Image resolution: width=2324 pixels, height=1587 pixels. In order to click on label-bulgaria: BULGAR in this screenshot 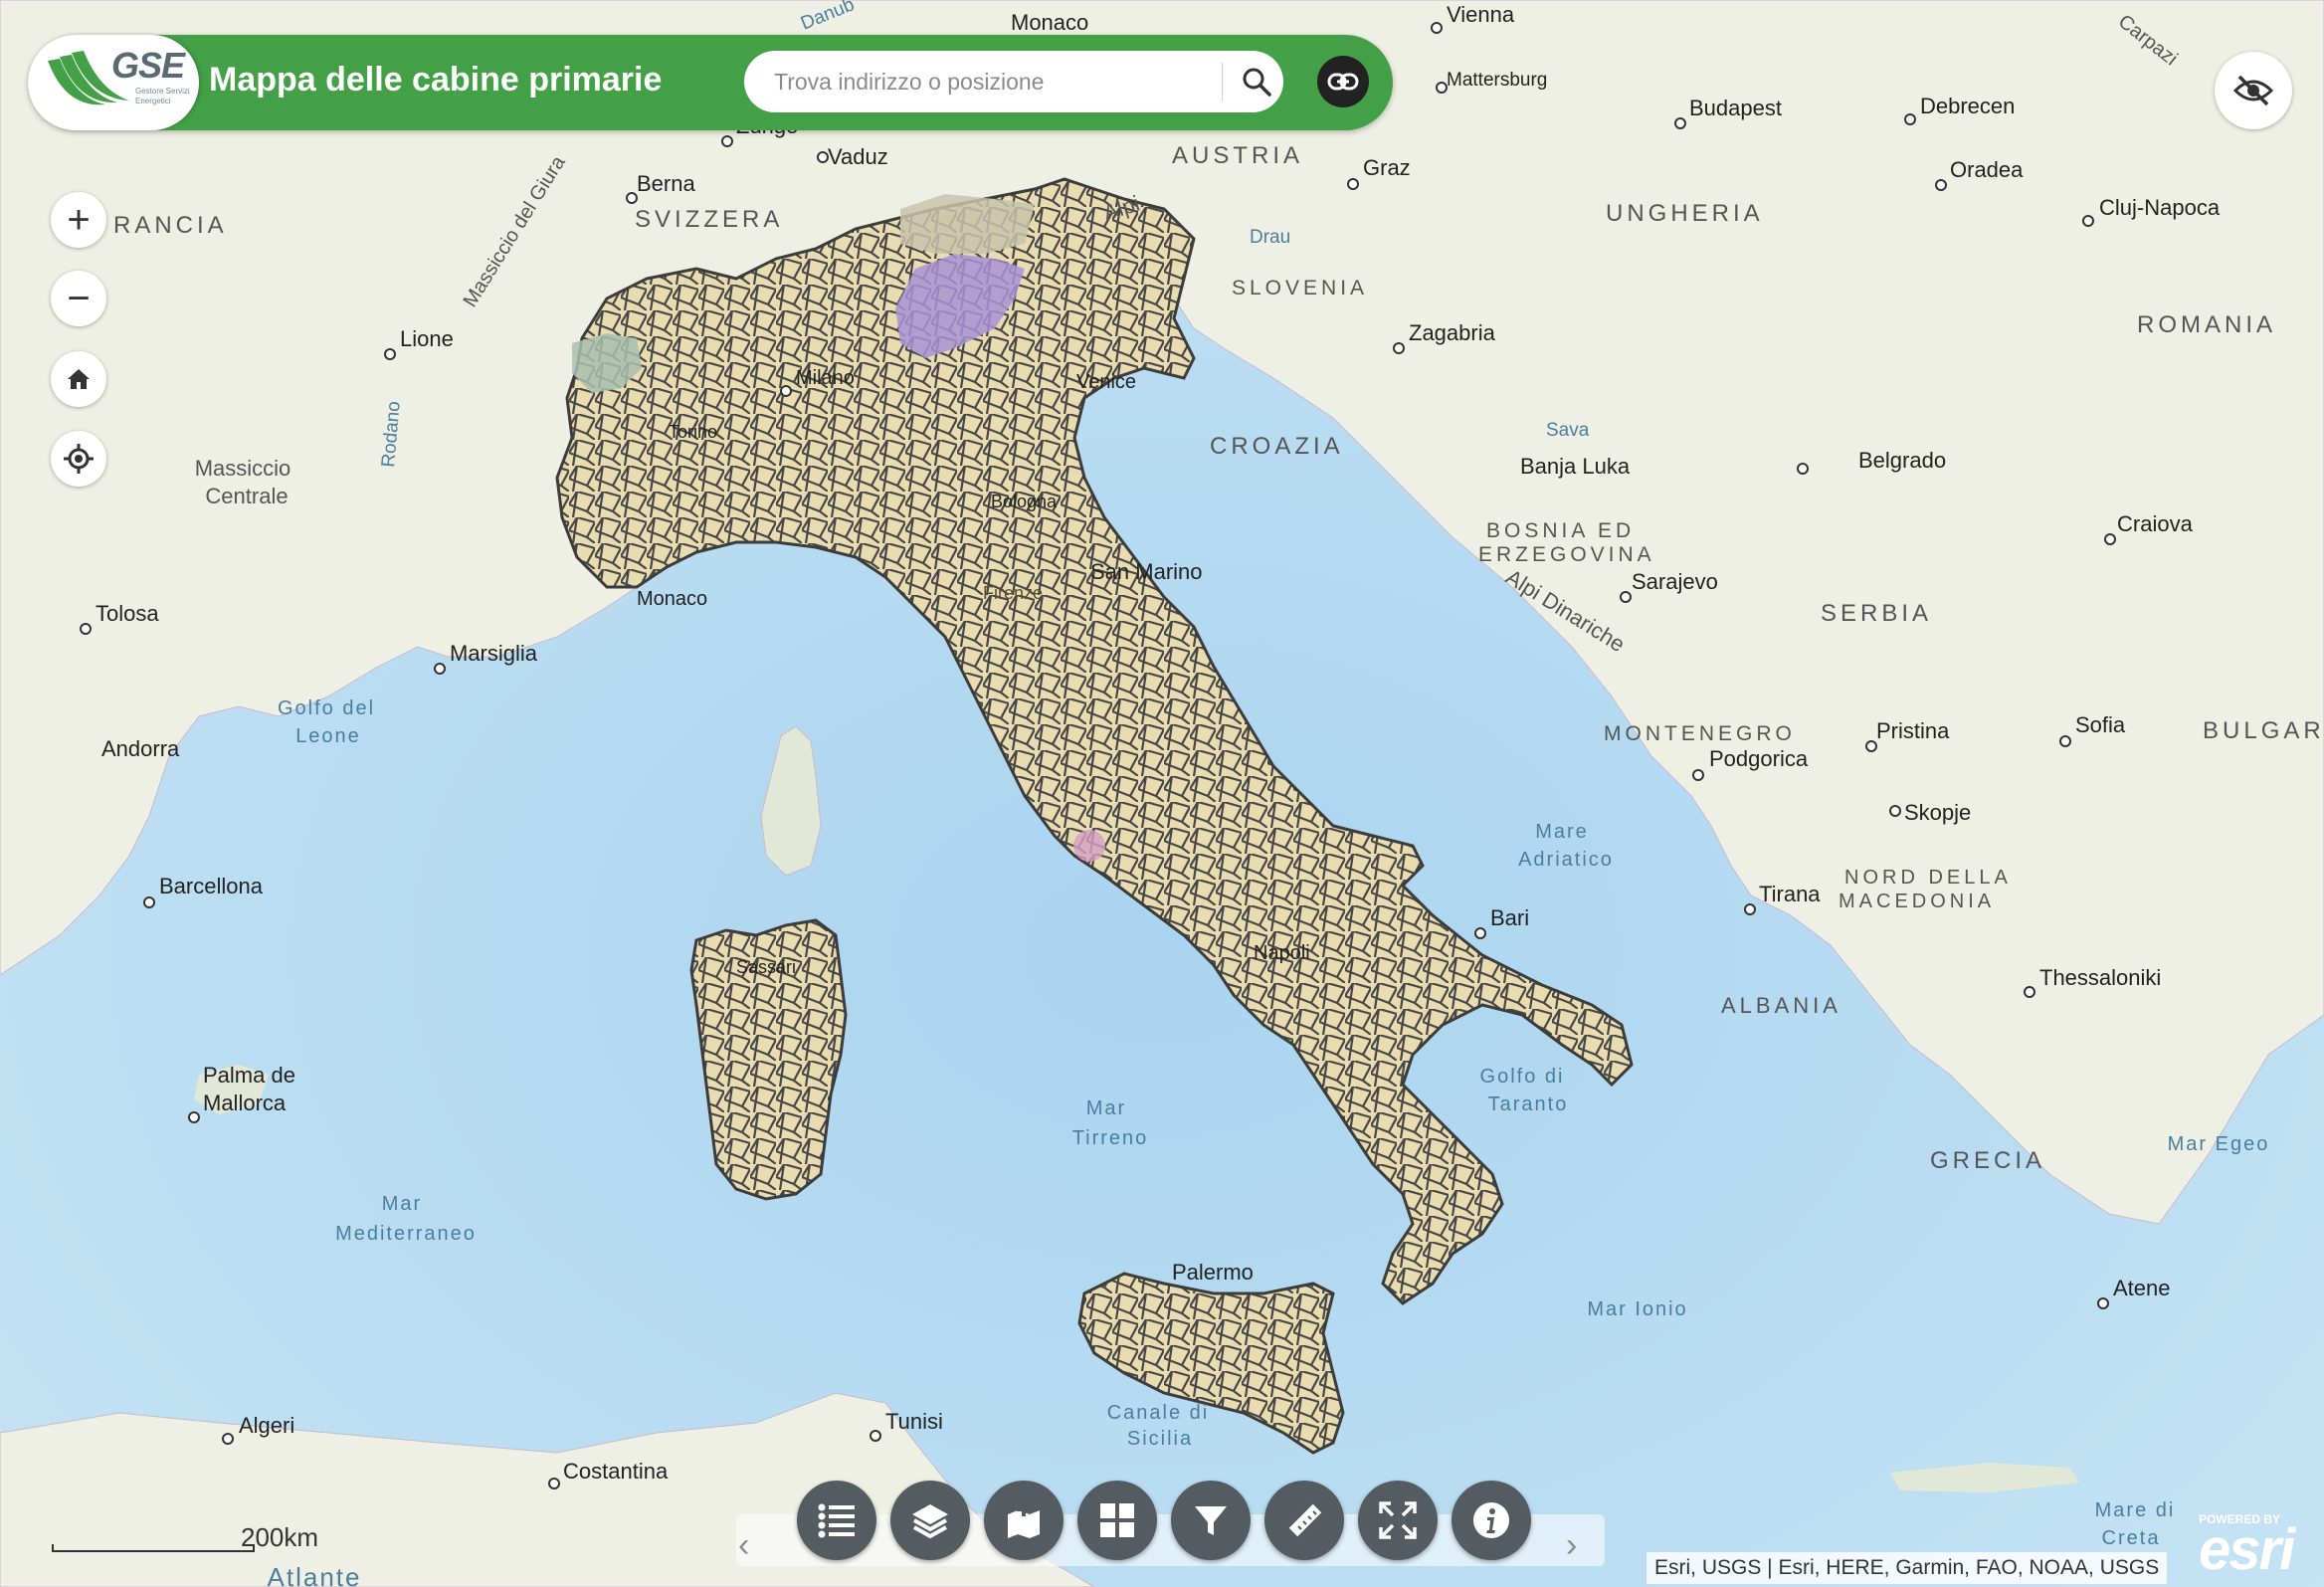, I will do `click(2263, 731)`.